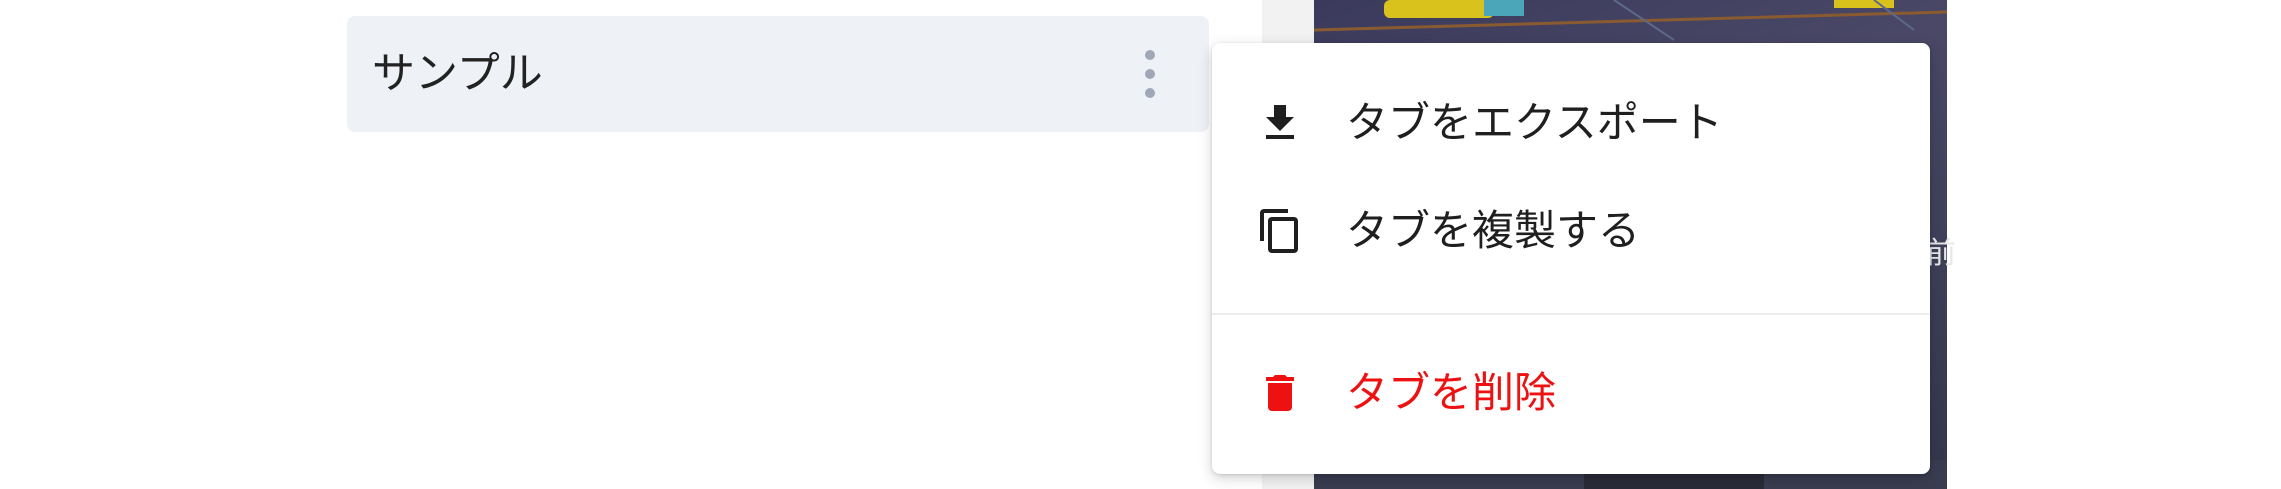  What do you see at coordinates (778, 74) in the screenshot?
I see `tab-item-sample: サンプル` at bounding box center [778, 74].